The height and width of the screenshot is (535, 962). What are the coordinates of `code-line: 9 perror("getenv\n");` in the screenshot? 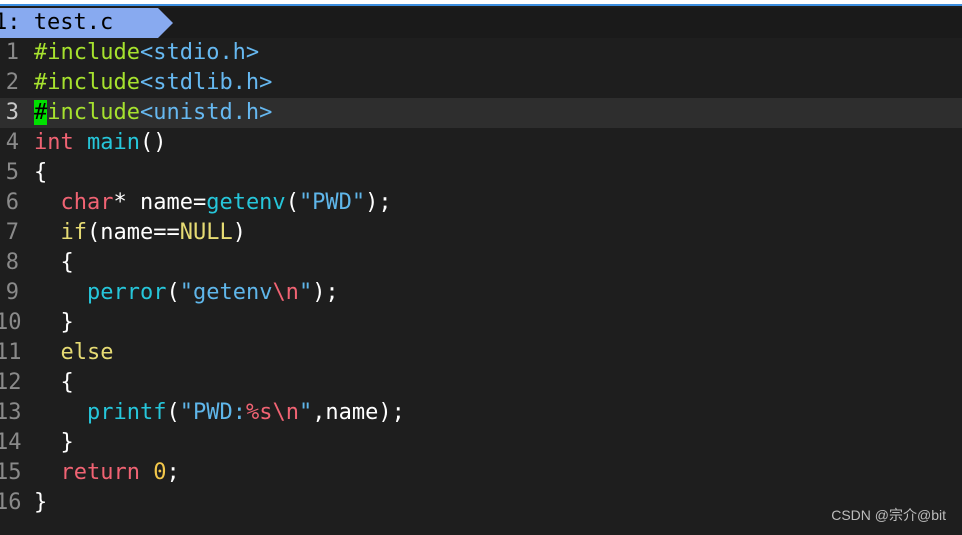 It's located at (481, 293).